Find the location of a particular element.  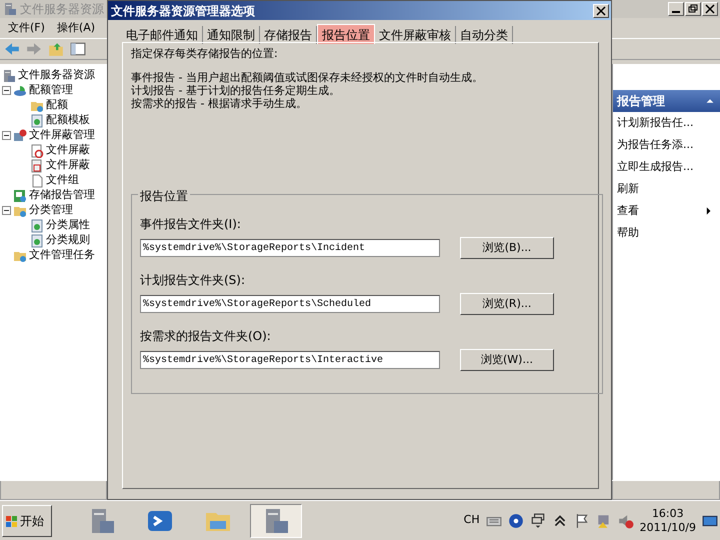

field-label: 计划报告文件夹(S): is located at coordinates (193, 280).